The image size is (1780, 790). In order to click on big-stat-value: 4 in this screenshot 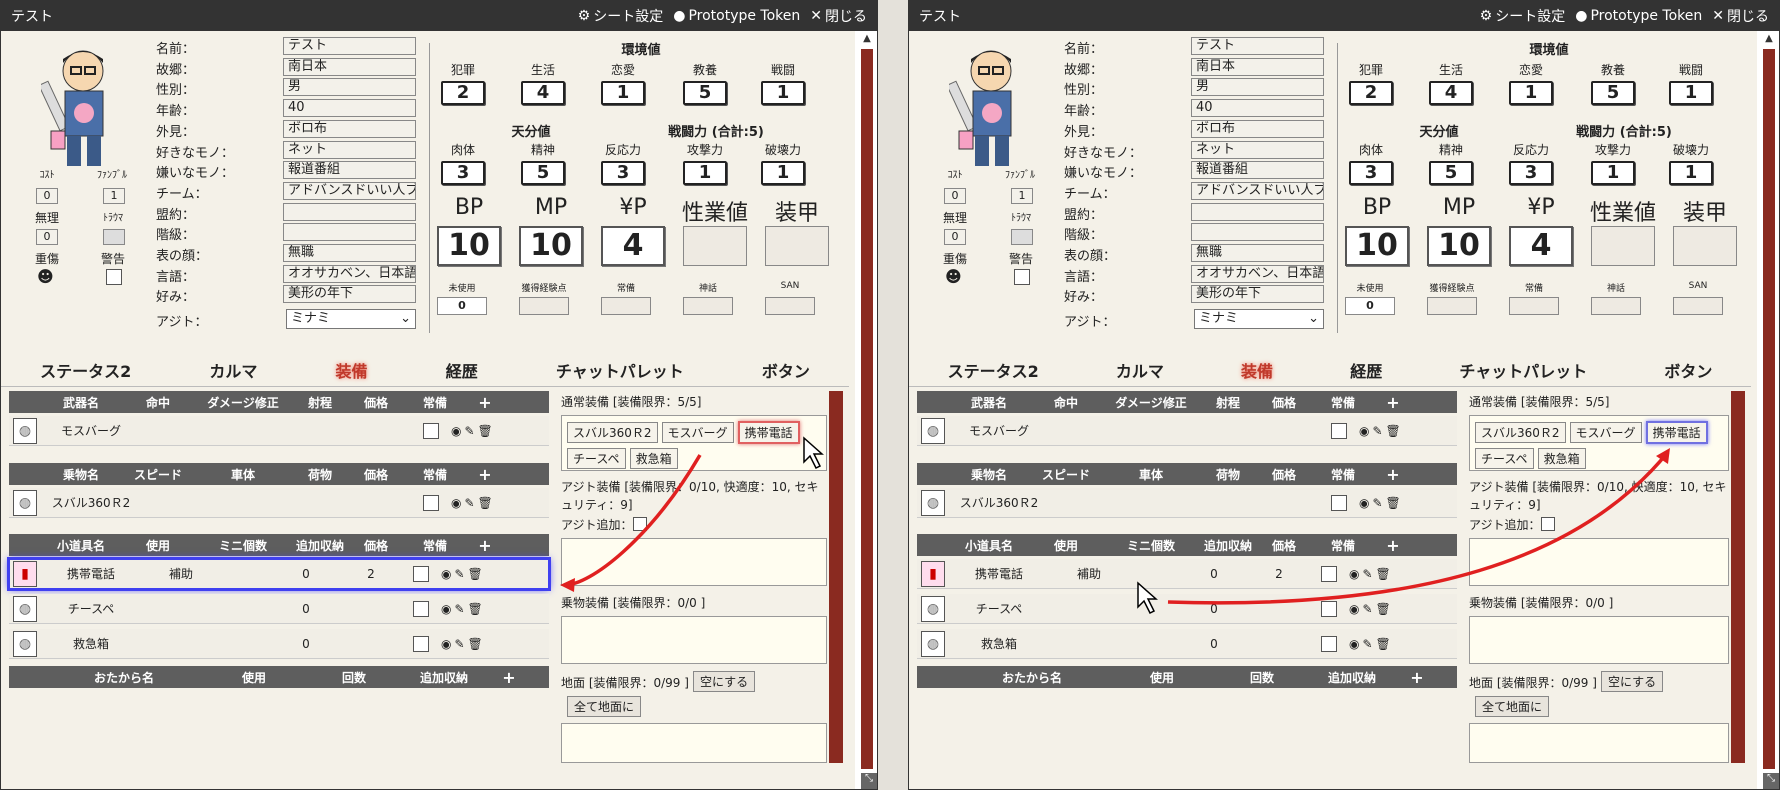, I will do `click(633, 246)`.